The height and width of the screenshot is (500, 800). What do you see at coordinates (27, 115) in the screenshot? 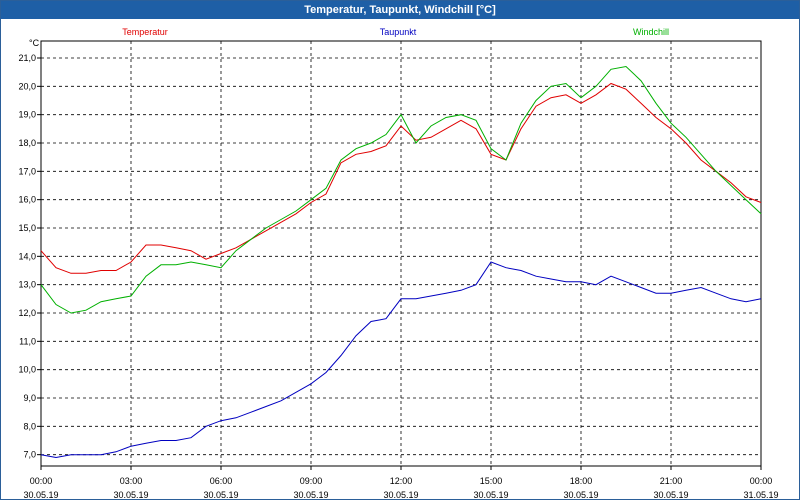
I see `y-tick-label: 19,0` at bounding box center [27, 115].